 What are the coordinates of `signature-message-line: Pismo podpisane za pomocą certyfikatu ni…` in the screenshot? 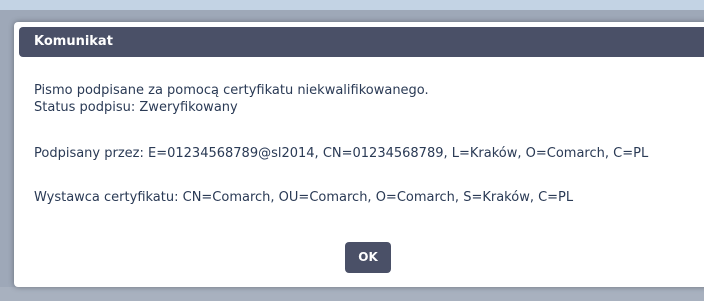 It's located at (231, 90).